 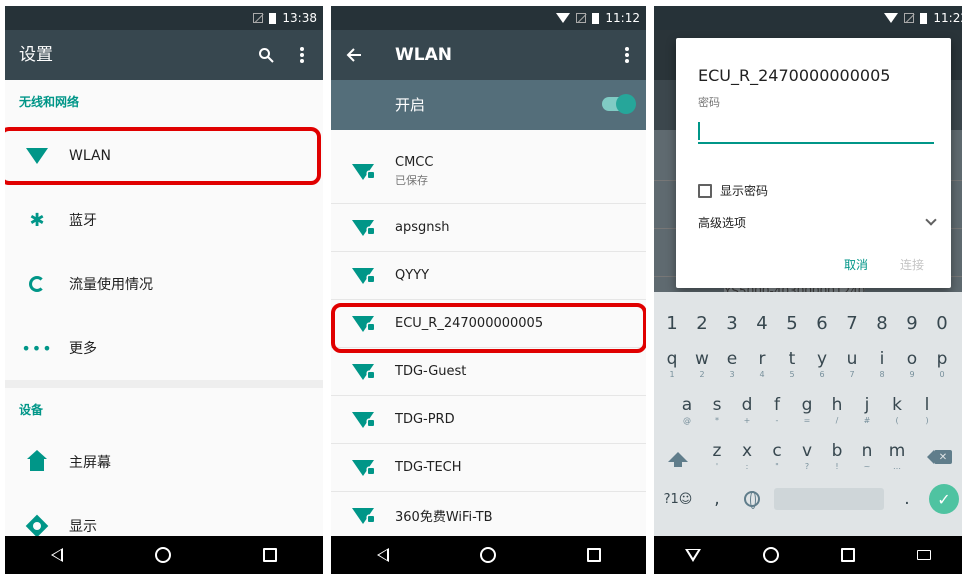 I want to click on key: 3, so click(x=732, y=323).